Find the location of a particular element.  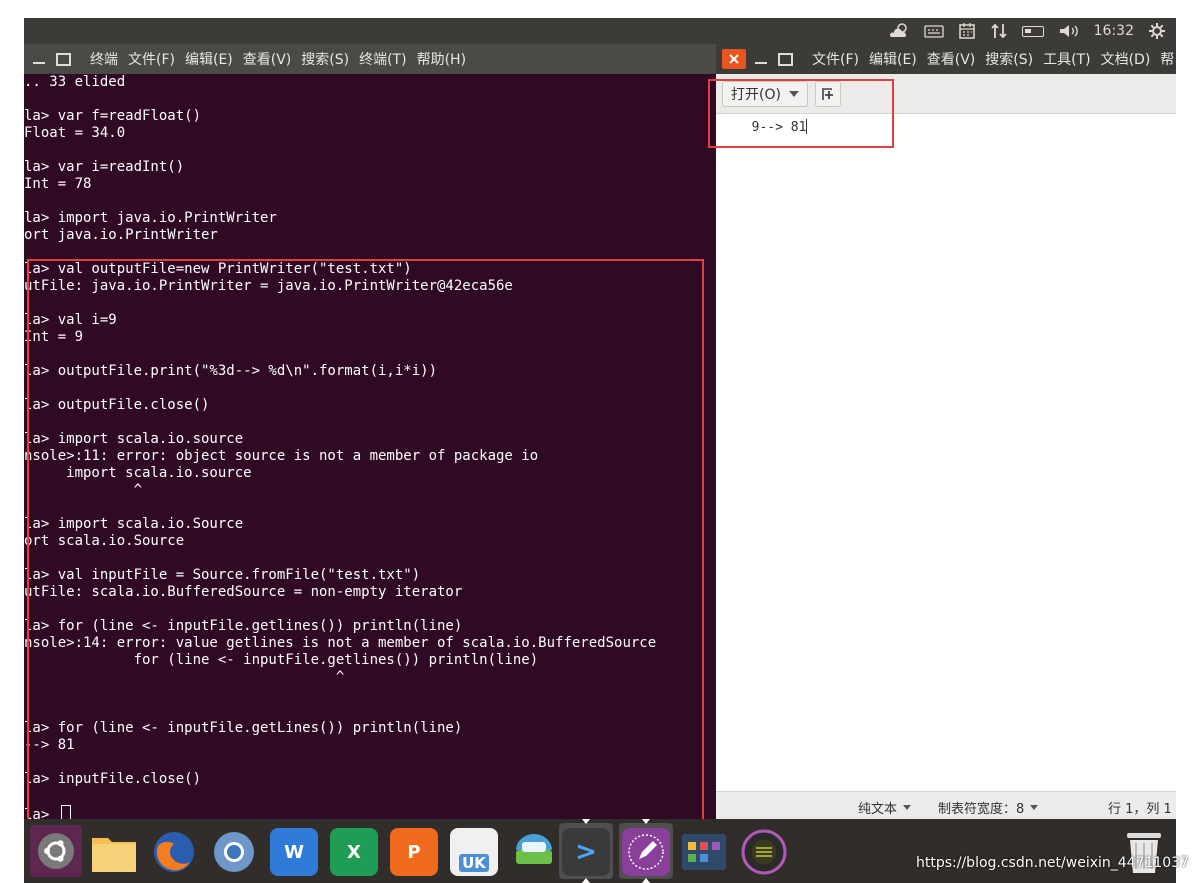

top-panel: 16:32 is located at coordinates (600, 31).